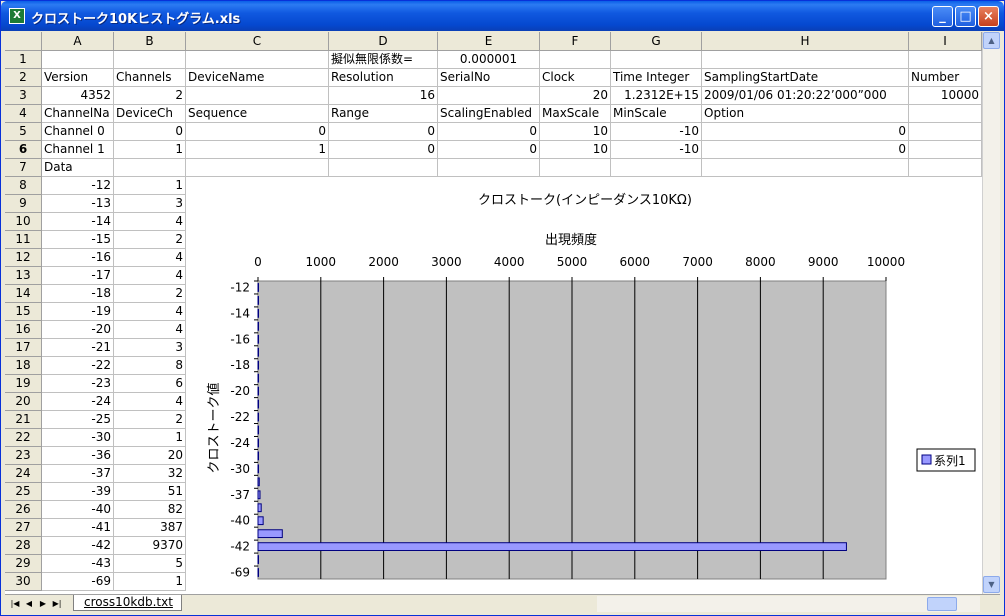  Describe the element at coordinates (78, 41) in the screenshot. I see `column-header-a: A` at that location.